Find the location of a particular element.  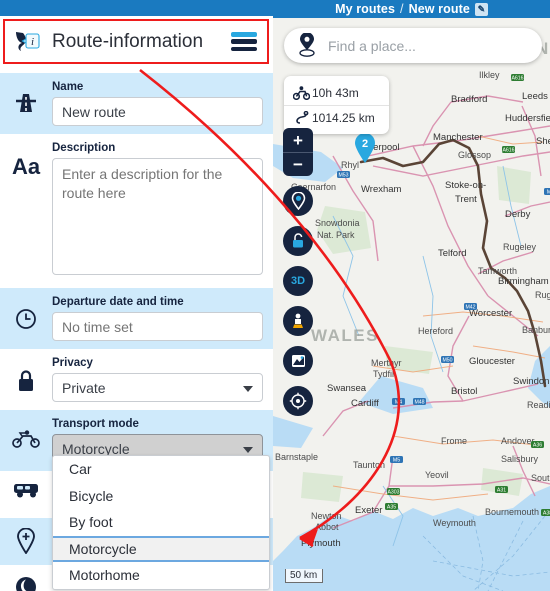

3d-label: 3D is located at coordinates (298, 281).